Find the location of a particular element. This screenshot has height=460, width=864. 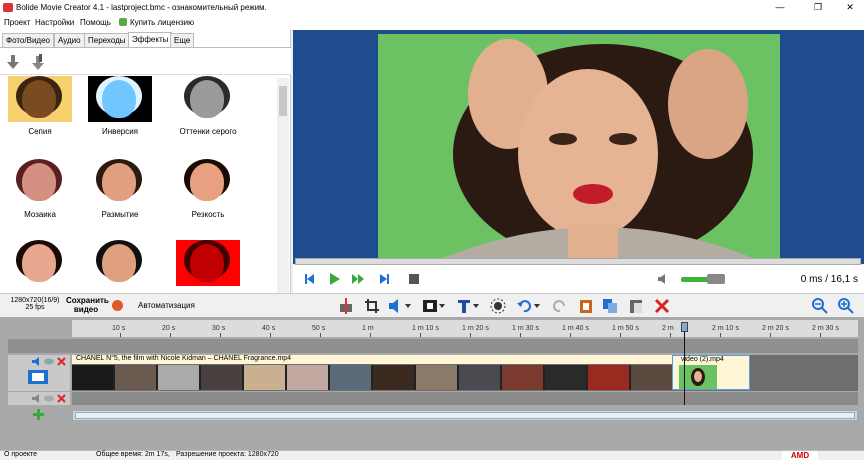

effect-item: Инверсия is located at coordinates (120, 106).